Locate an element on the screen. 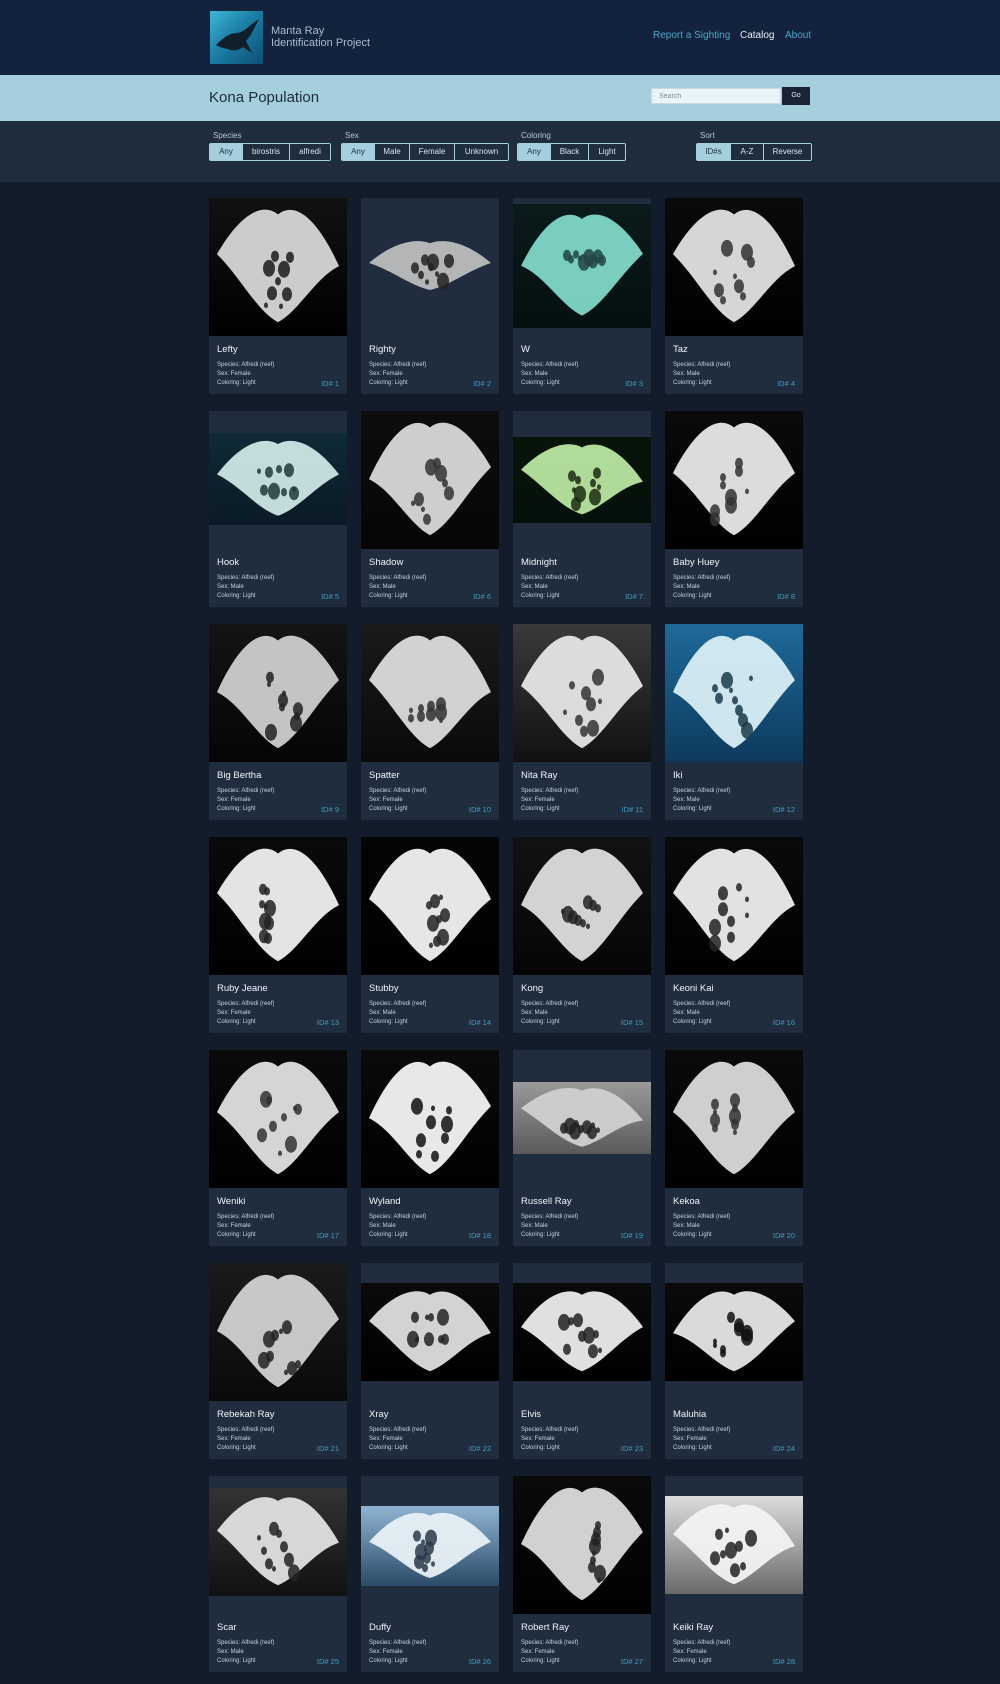  manta-name: Hook is located at coordinates (228, 562).